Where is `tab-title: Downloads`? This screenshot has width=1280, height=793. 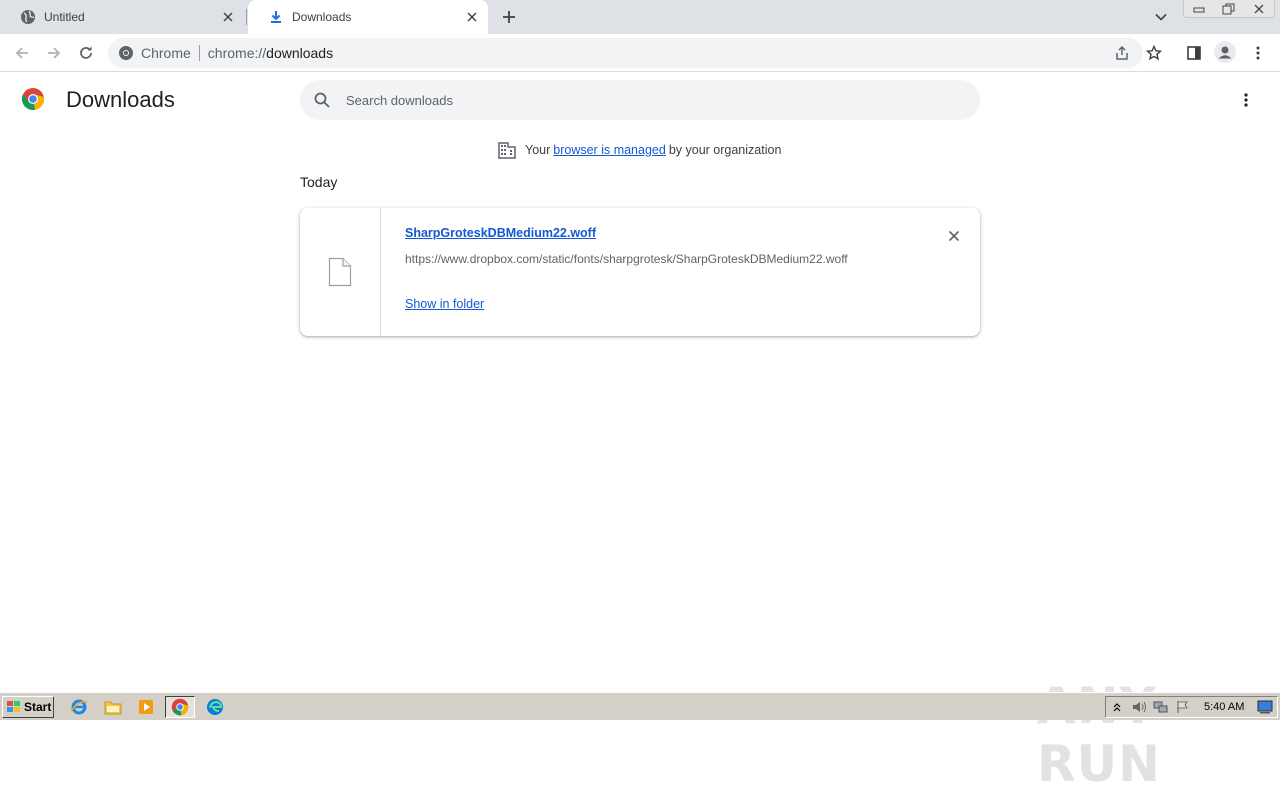 tab-title: Downloads is located at coordinates (322, 17).